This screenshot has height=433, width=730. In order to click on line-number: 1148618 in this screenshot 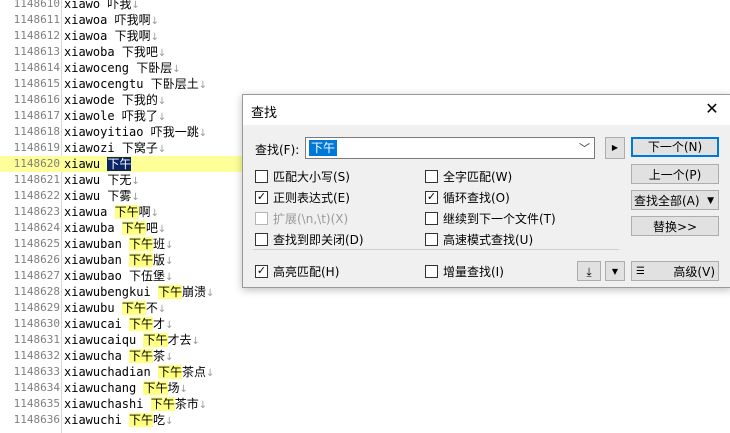, I will do `click(36, 131)`.